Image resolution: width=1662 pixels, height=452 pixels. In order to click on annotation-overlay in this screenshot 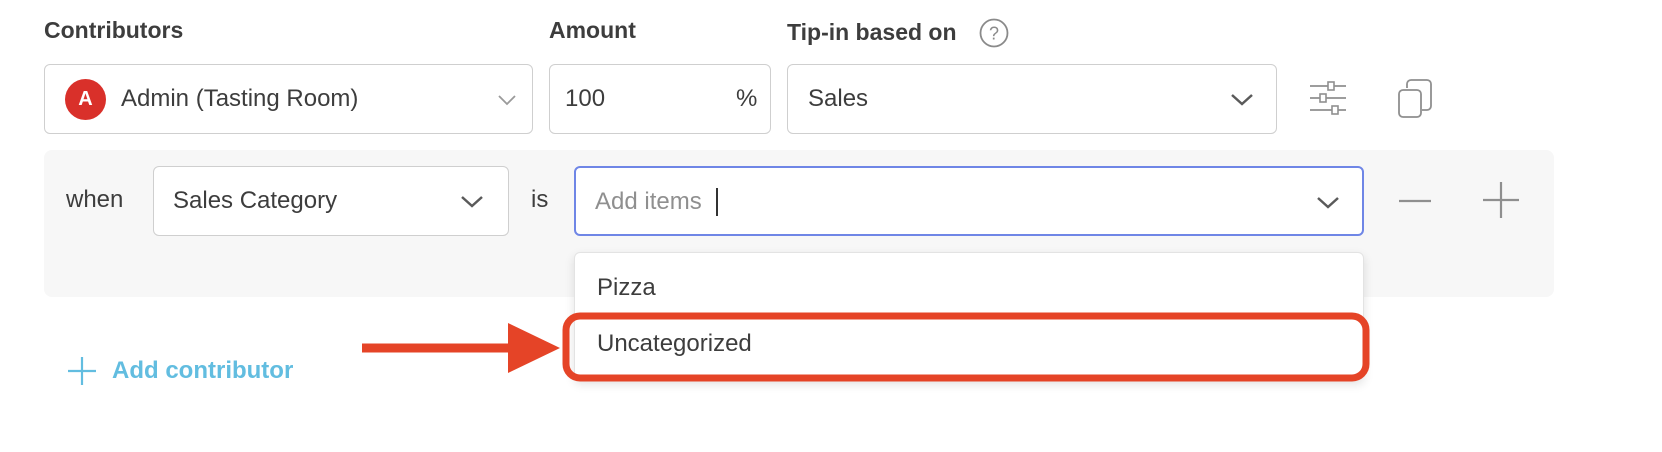, I will do `click(866, 347)`.